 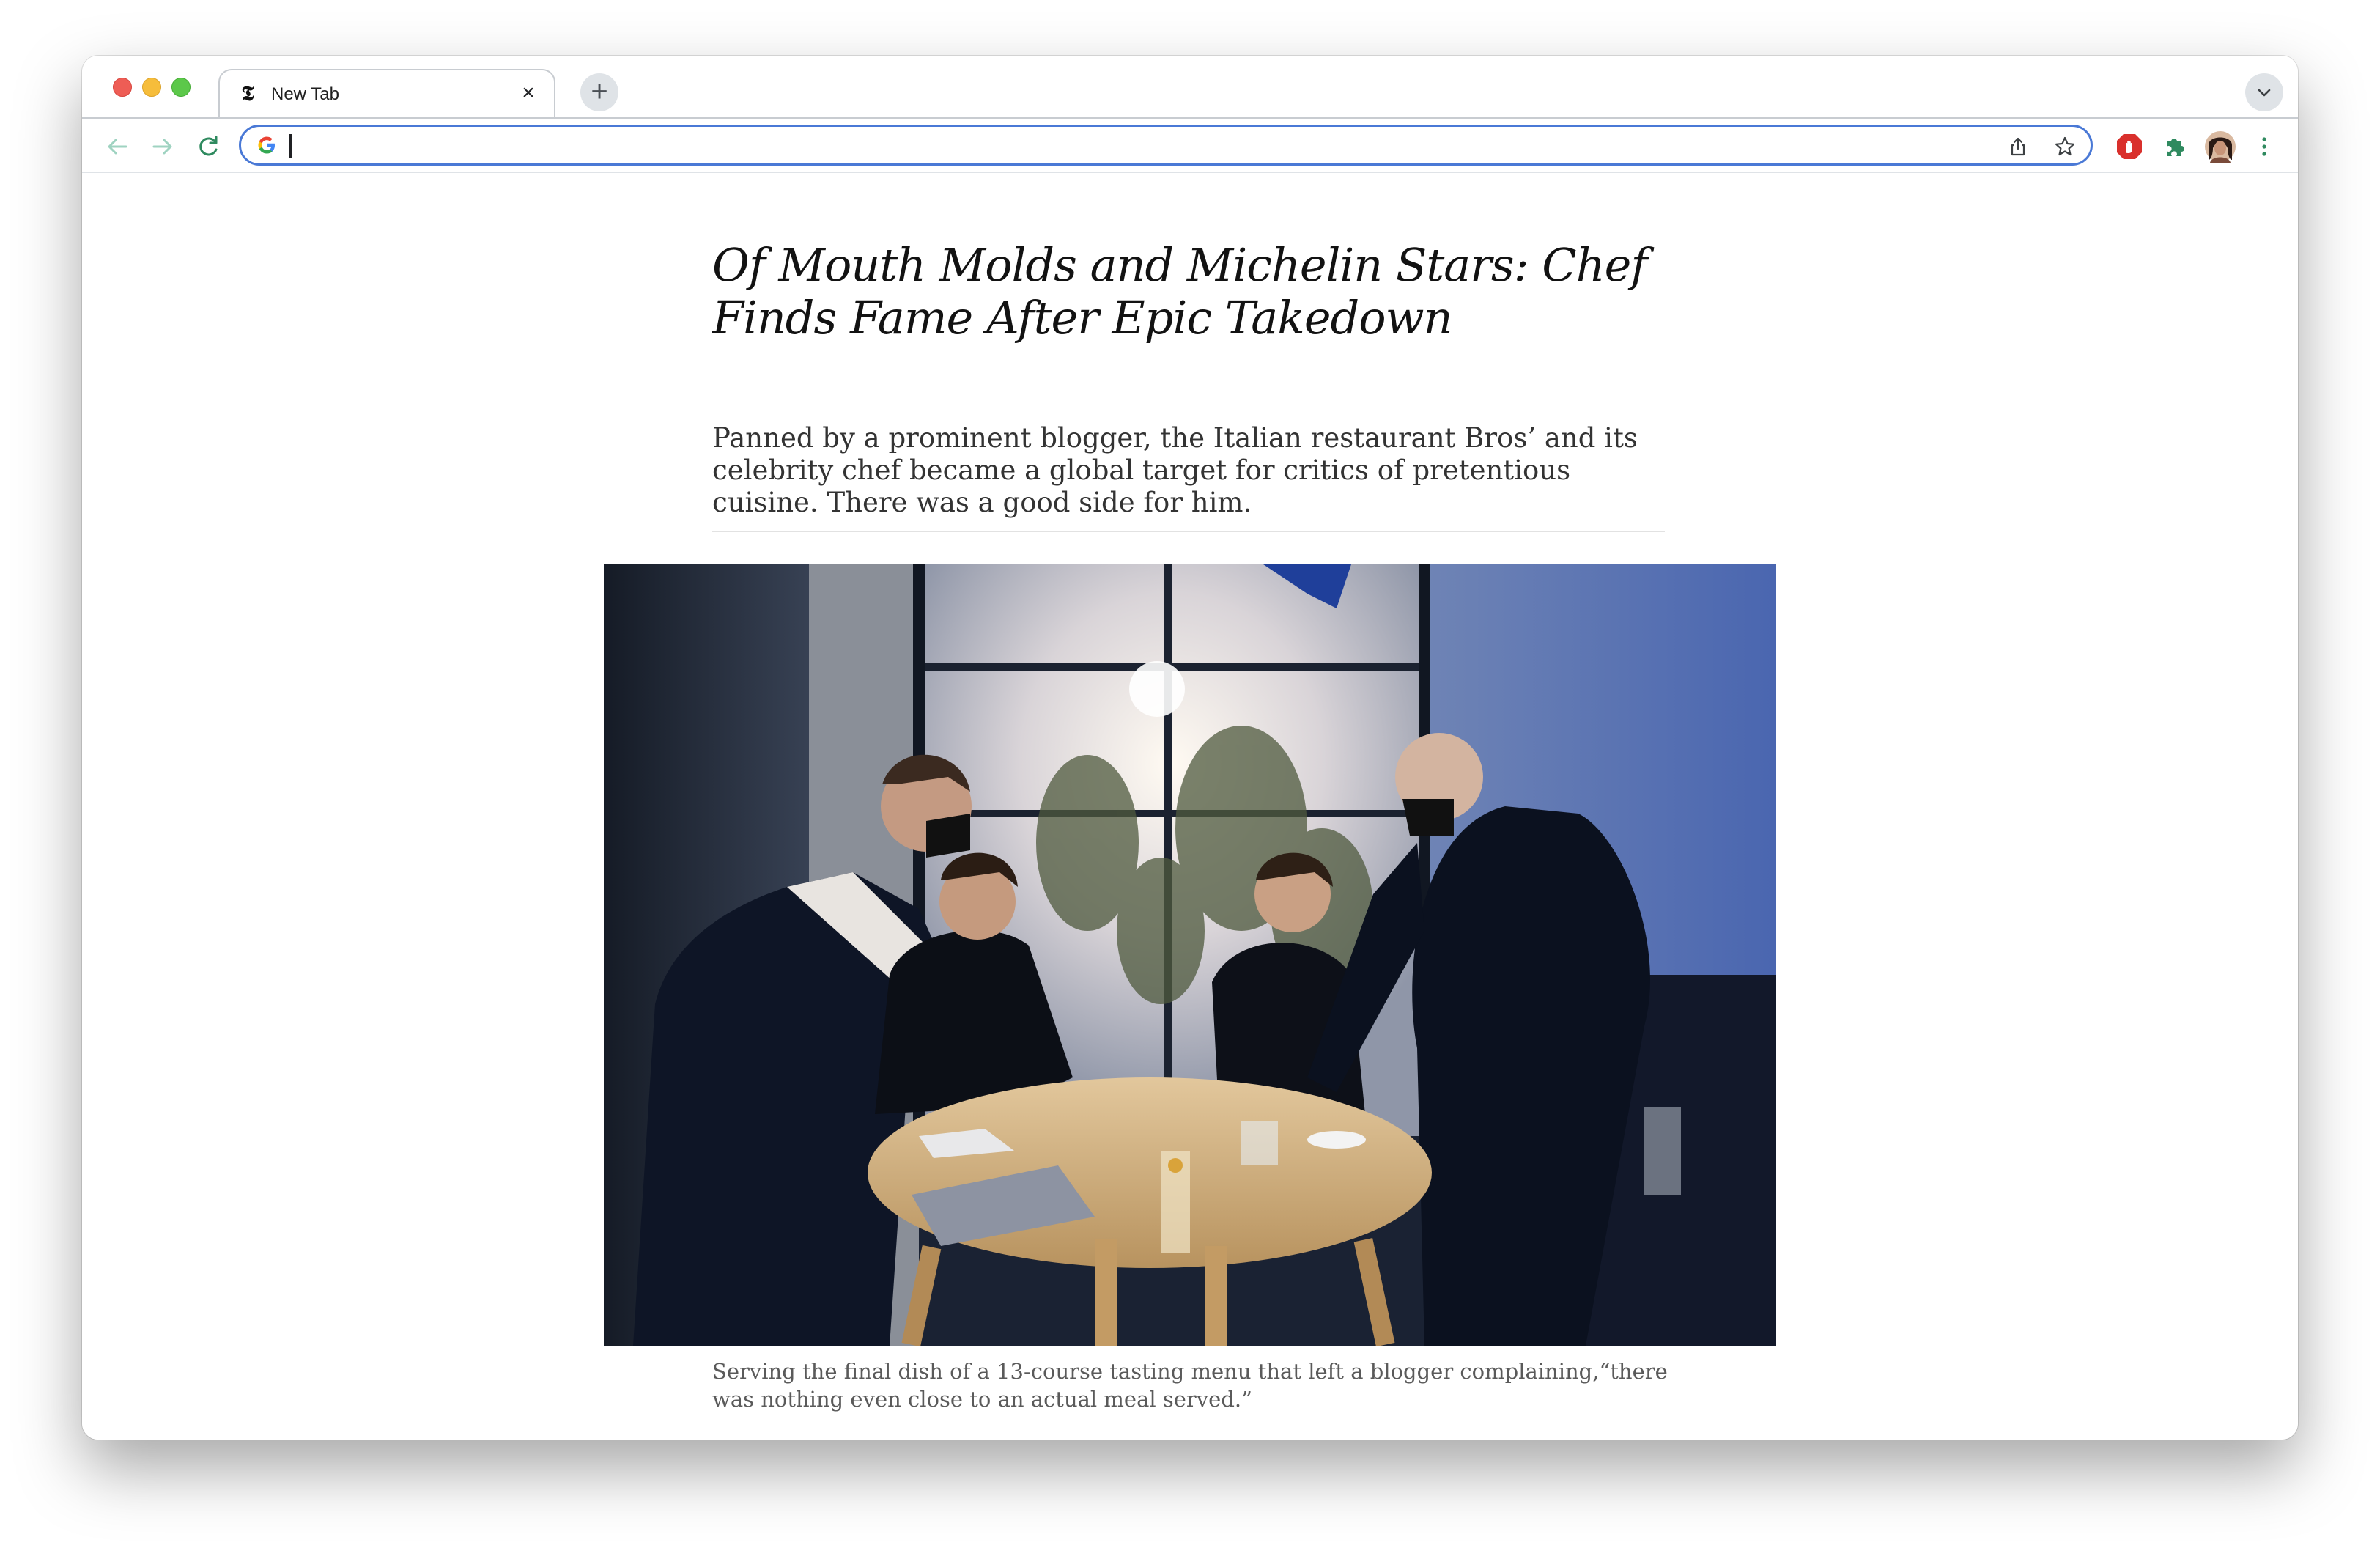 I want to click on chevron-down-icon, so click(x=2264, y=93).